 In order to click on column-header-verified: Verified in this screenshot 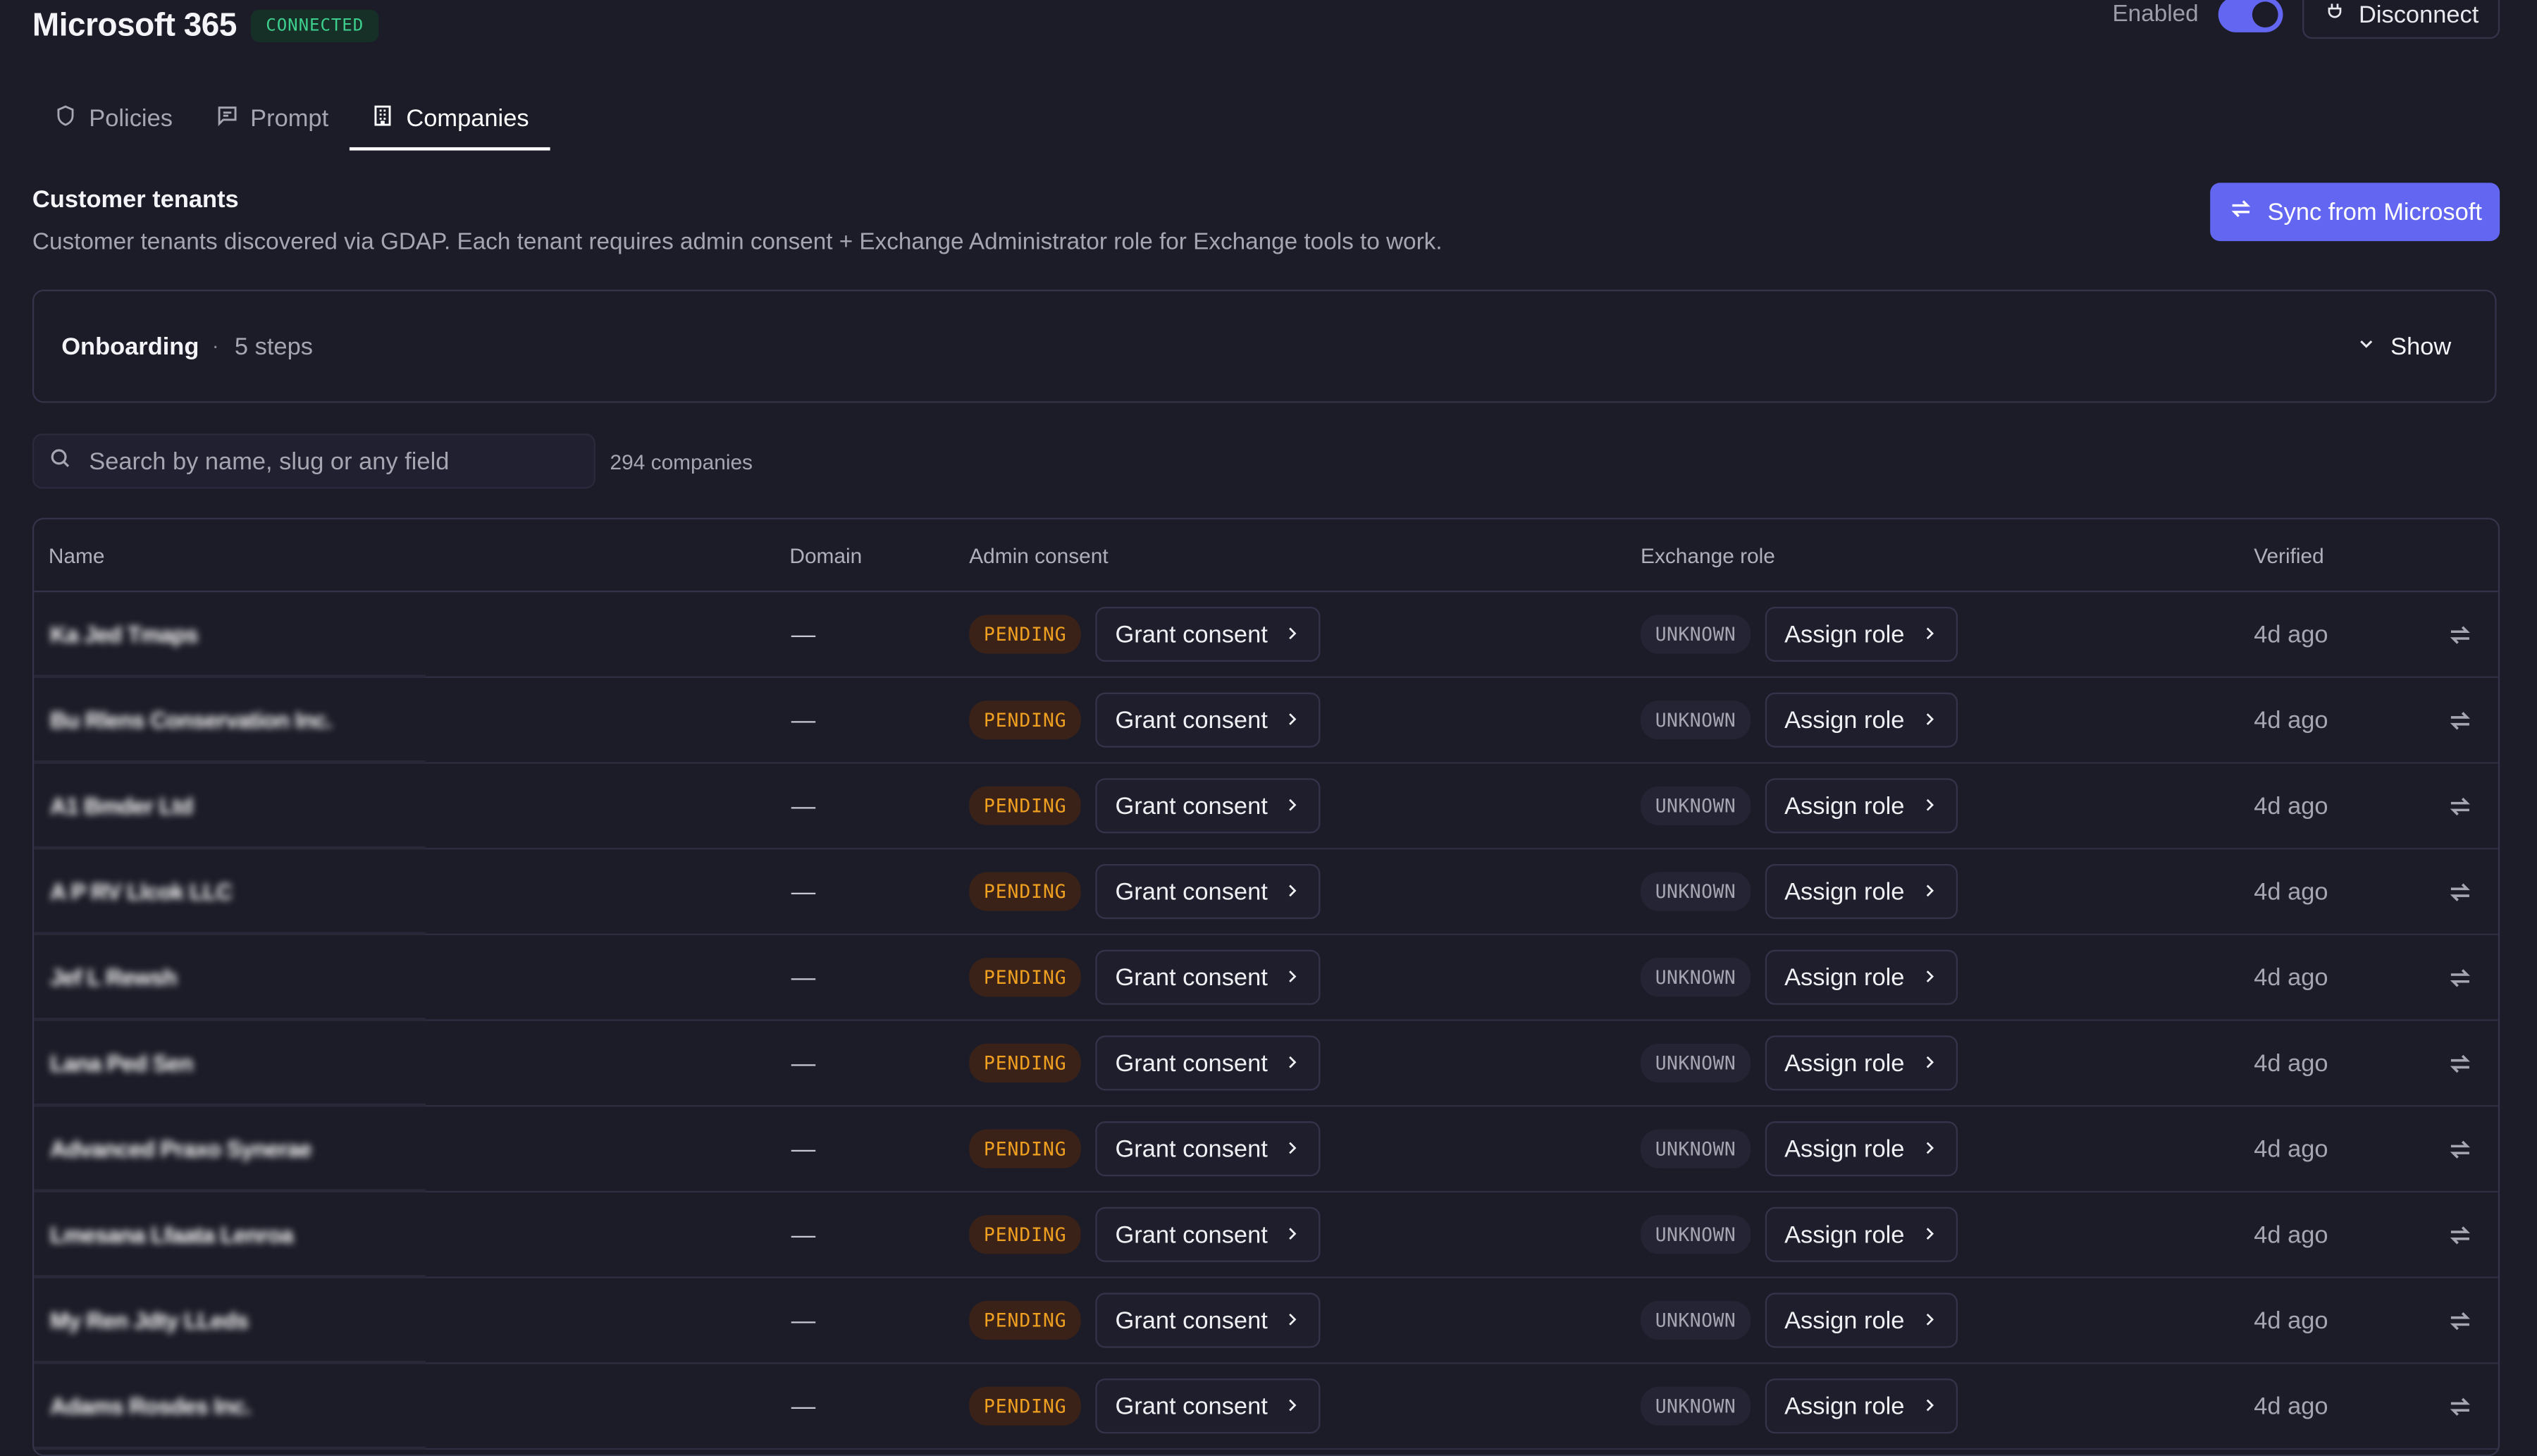, I will do `click(2289, 556)`.